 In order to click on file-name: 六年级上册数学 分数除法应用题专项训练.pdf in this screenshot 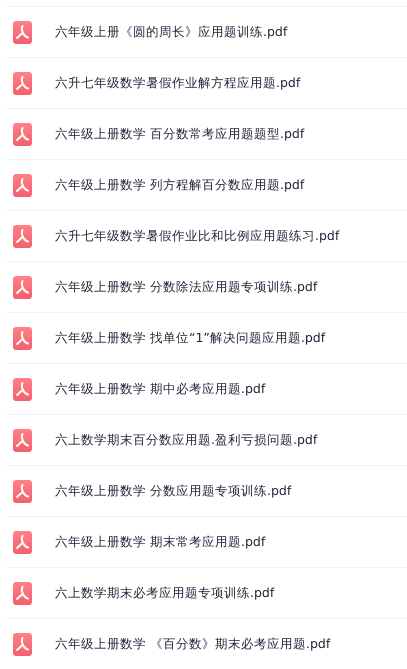, I will do `click(186, 287)`.